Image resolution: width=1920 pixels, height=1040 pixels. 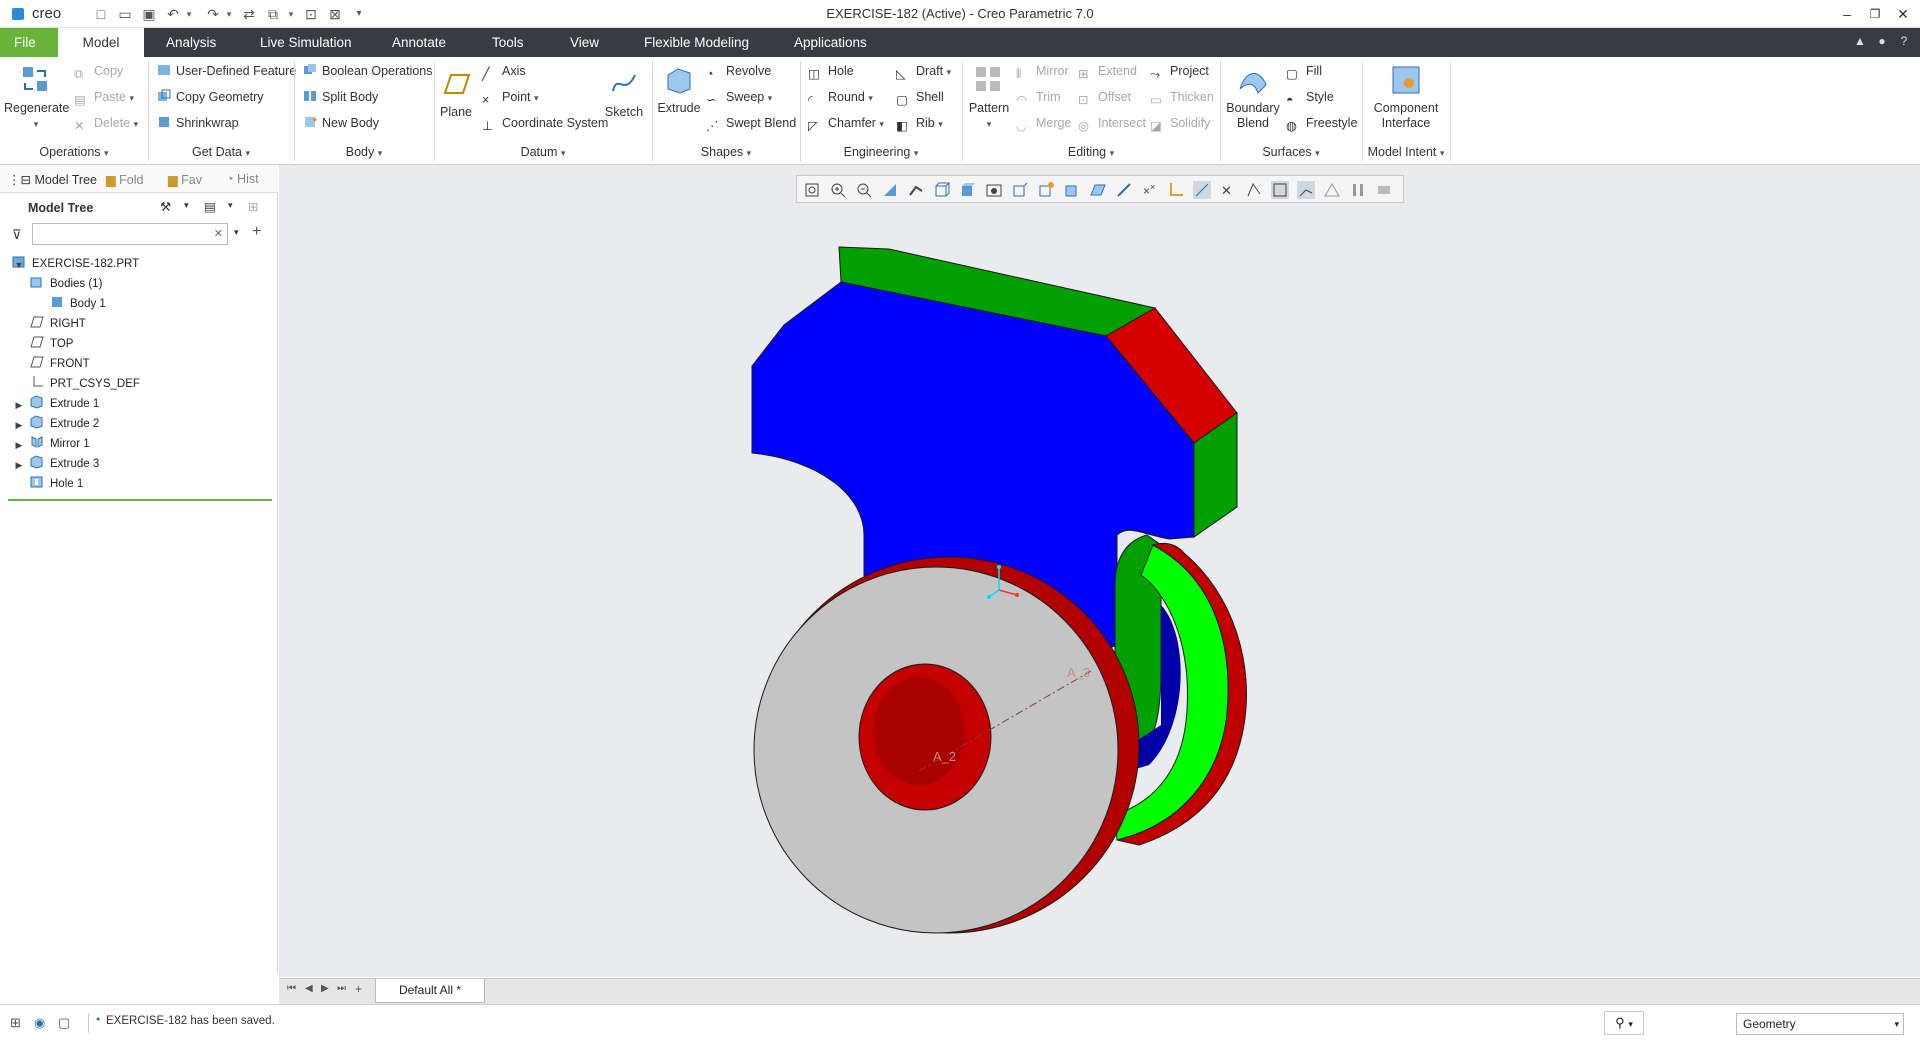 What do you see at coordinates (101, 42) in the screenshot?
I see `tab-model: Model` at bounding box center [101, 42].